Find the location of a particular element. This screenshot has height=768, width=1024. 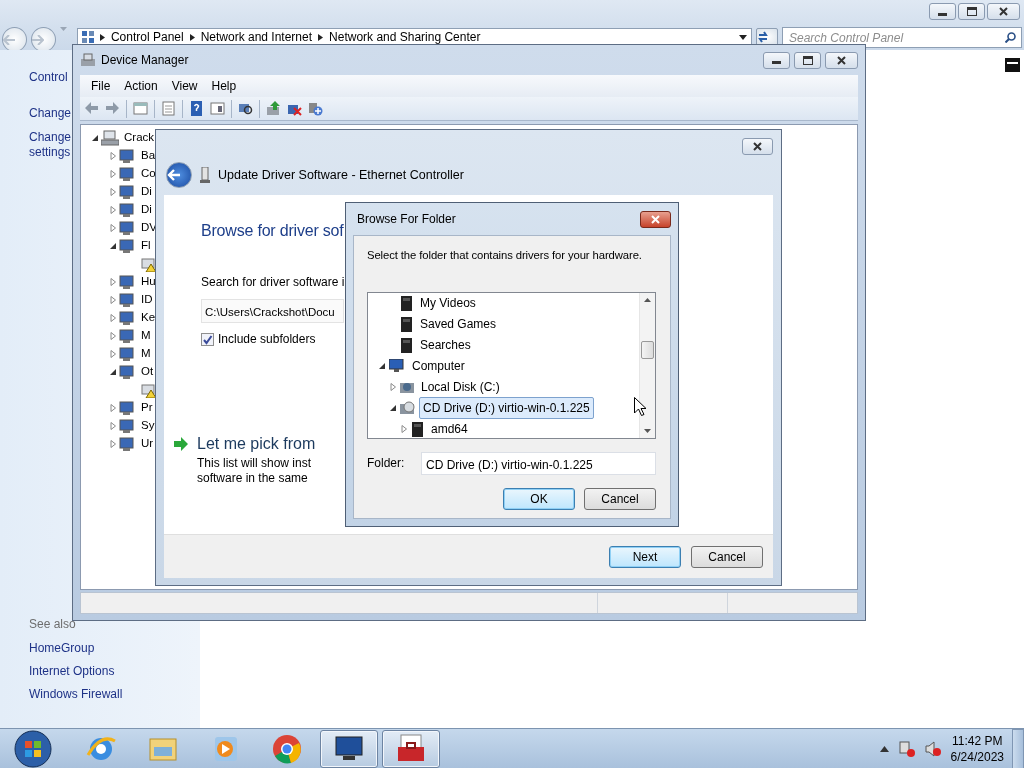

sidebar-link: HomeGroup is located at coordinates (114, 648).